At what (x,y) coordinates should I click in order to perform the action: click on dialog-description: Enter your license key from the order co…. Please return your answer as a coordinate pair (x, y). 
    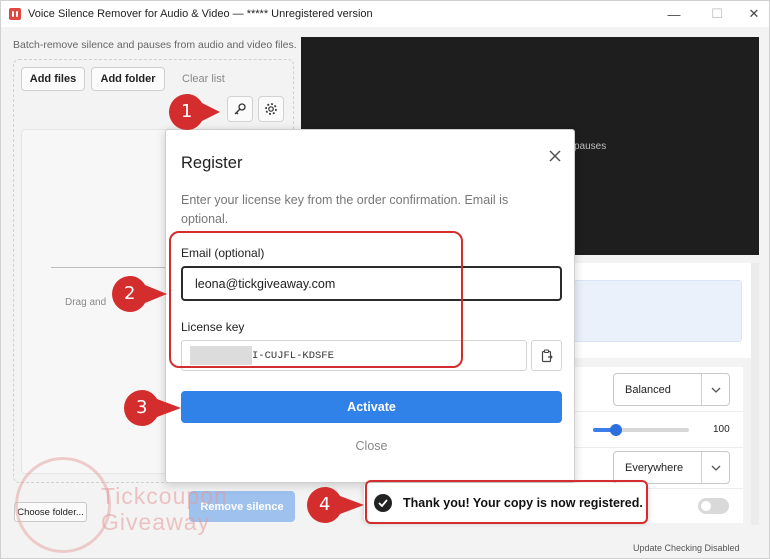
    Looking at the image, I should click on (345, 209).